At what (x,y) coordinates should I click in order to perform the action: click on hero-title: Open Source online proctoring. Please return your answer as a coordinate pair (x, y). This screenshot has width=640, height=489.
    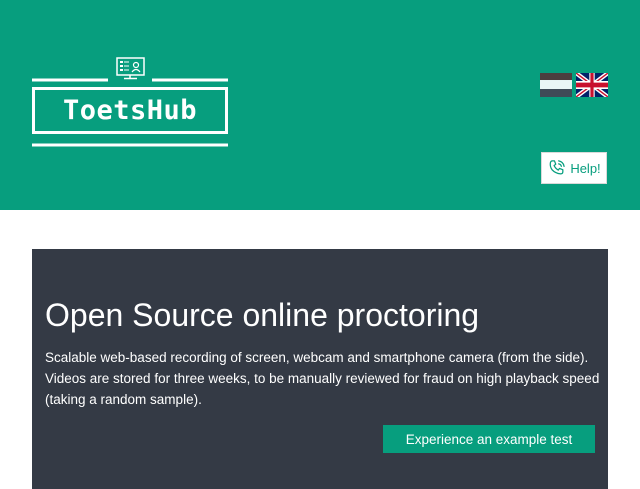
    Looking at the image, I should click on (262, 315).